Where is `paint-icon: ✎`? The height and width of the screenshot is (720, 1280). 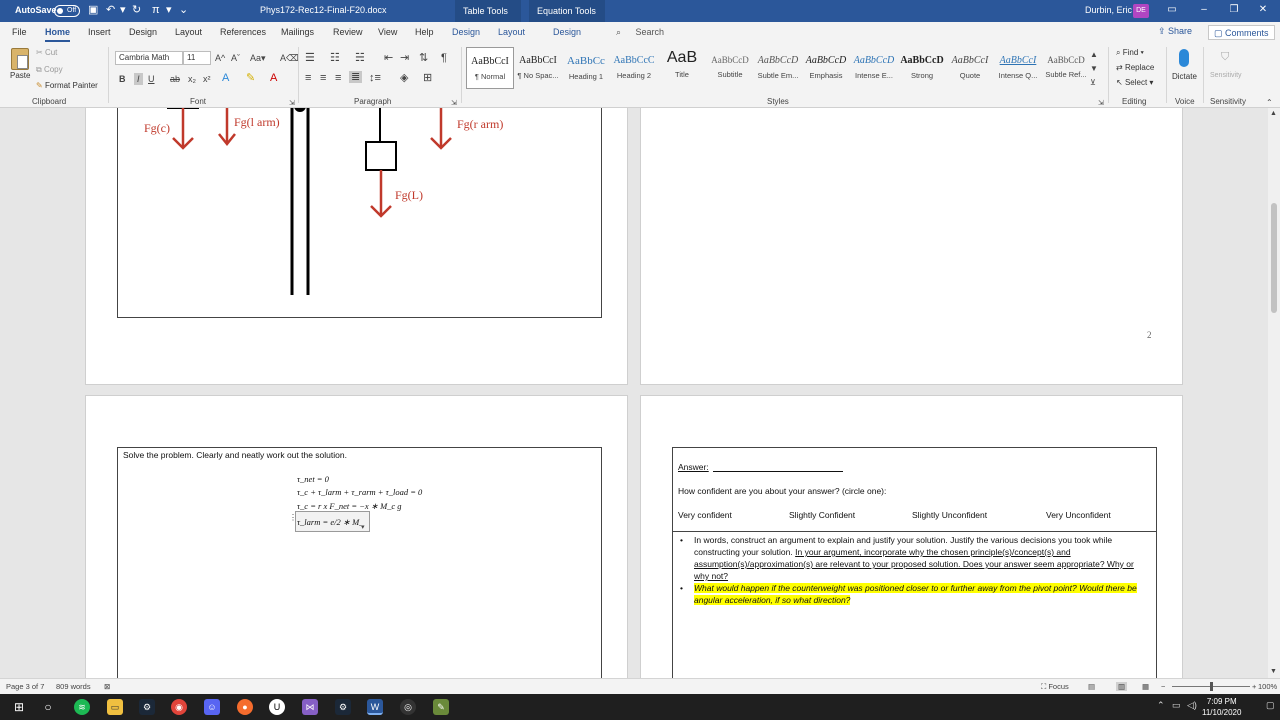
paint-icon: ✎ is located at coordinates (441, 707).